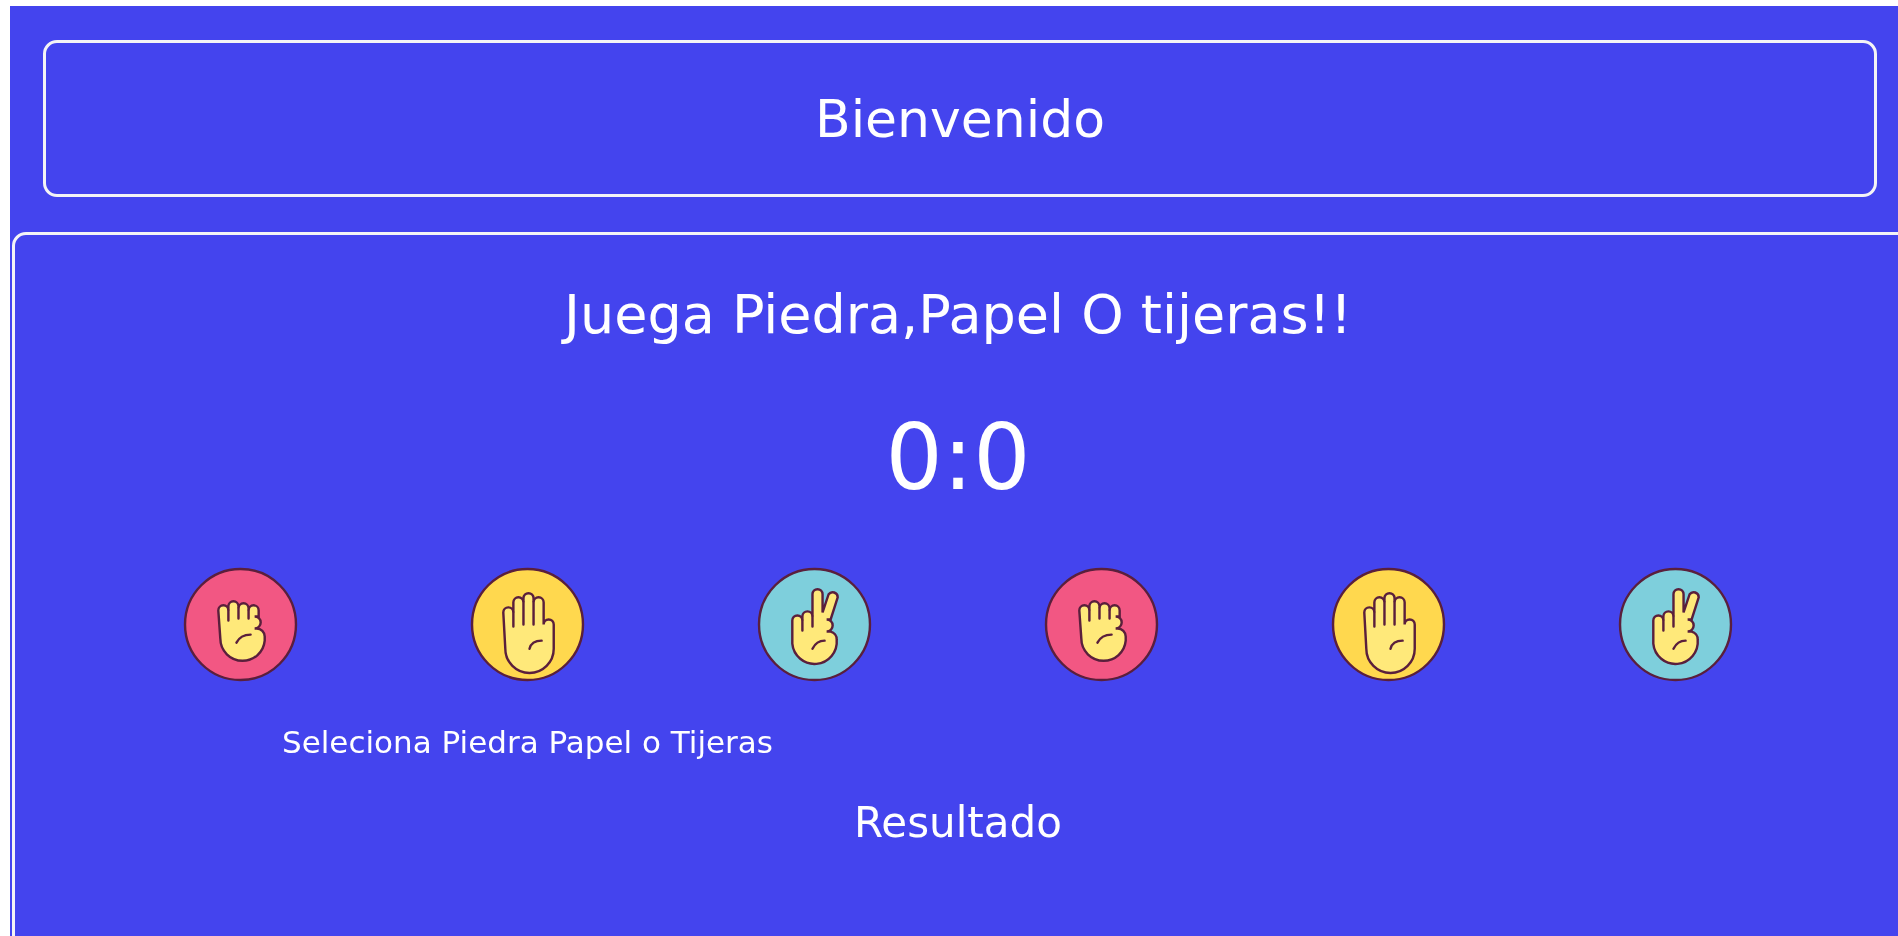 Image resolution: width=1898 pixels, height=936 pixels. I want to click on result-label: Resultado, so click(958, 822).